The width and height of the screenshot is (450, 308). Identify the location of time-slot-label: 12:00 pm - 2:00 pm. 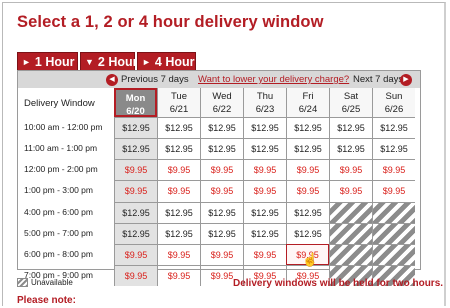
(61, 169).